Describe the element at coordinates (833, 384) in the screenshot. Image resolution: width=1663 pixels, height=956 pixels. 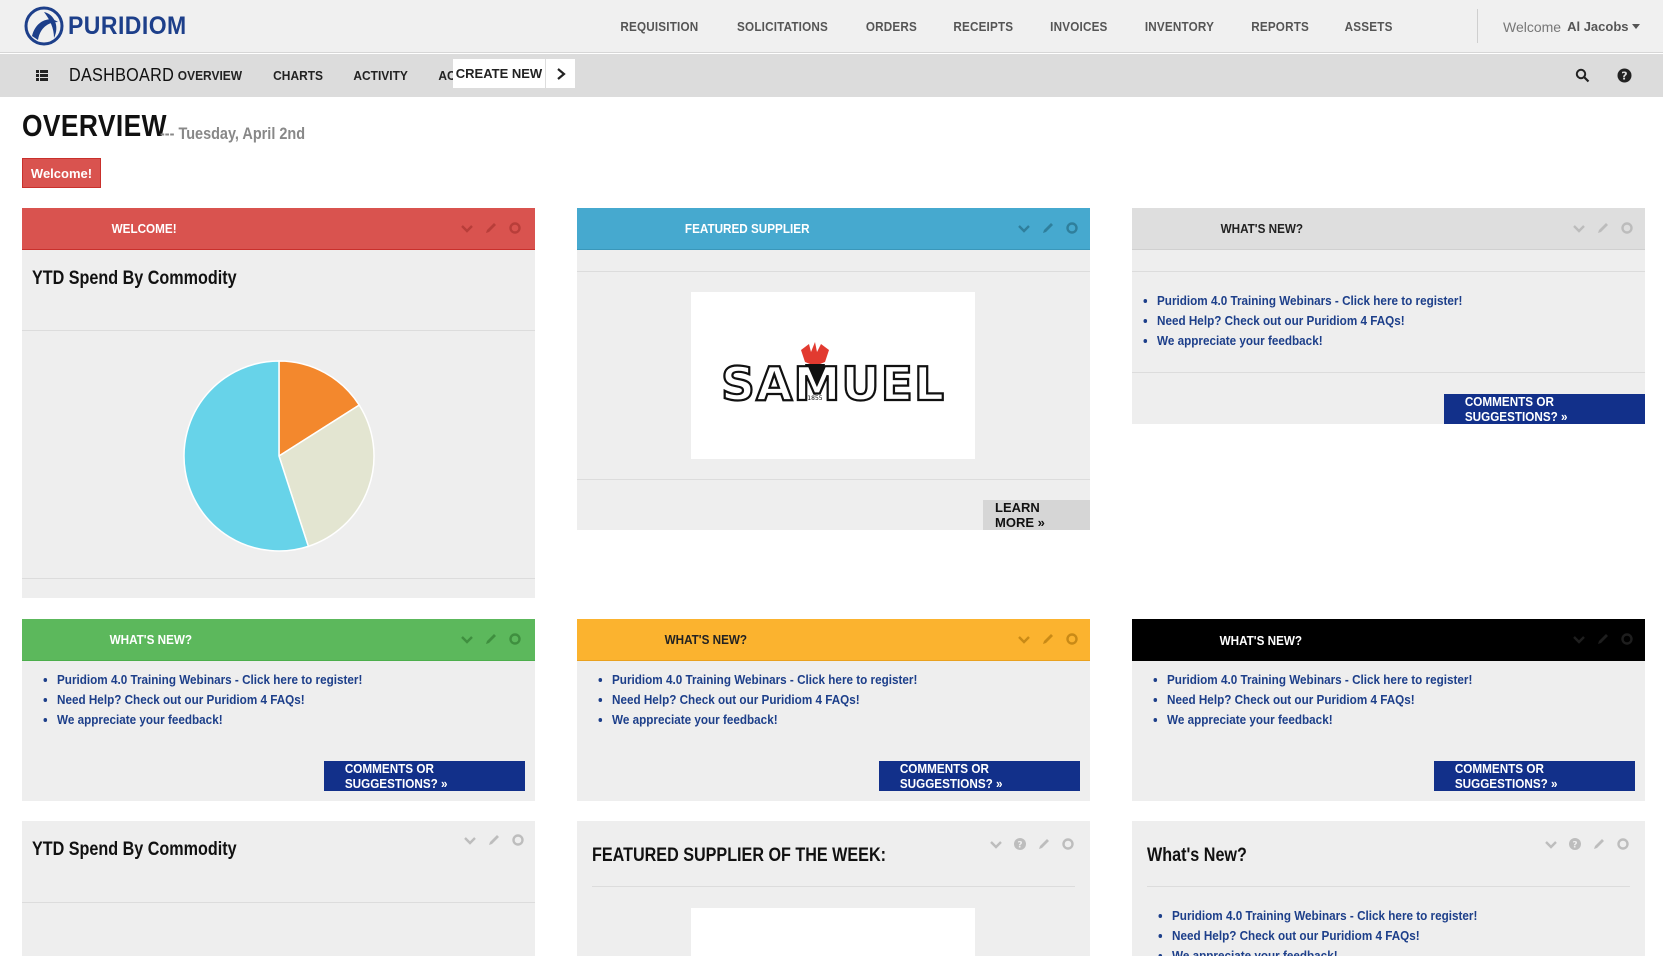
I see `supplier-logo-text: SAMUEL` at that location.